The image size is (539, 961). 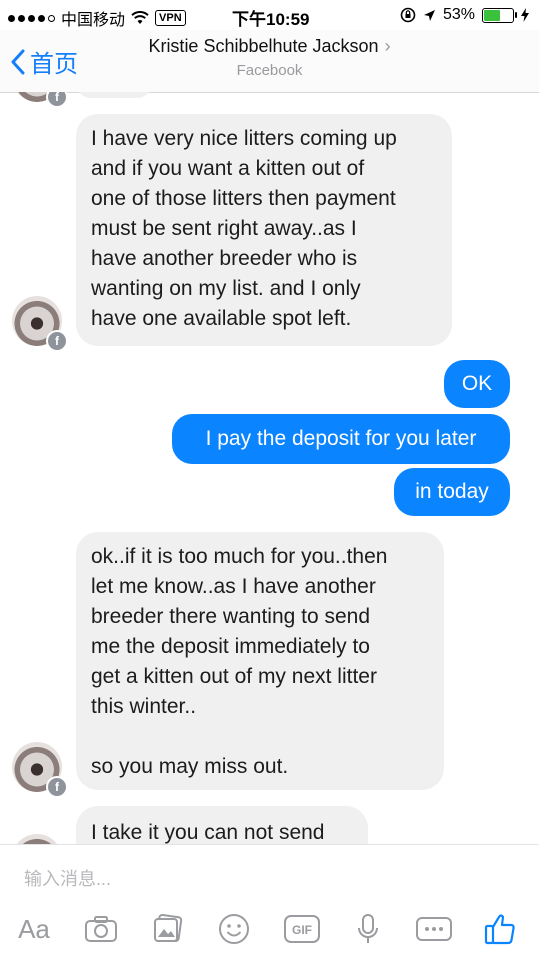 What do you see at coordinates (231, 616) in the screenshot?
I see `message-line: breeder there wanting to send` at bounding box center [231, 616].